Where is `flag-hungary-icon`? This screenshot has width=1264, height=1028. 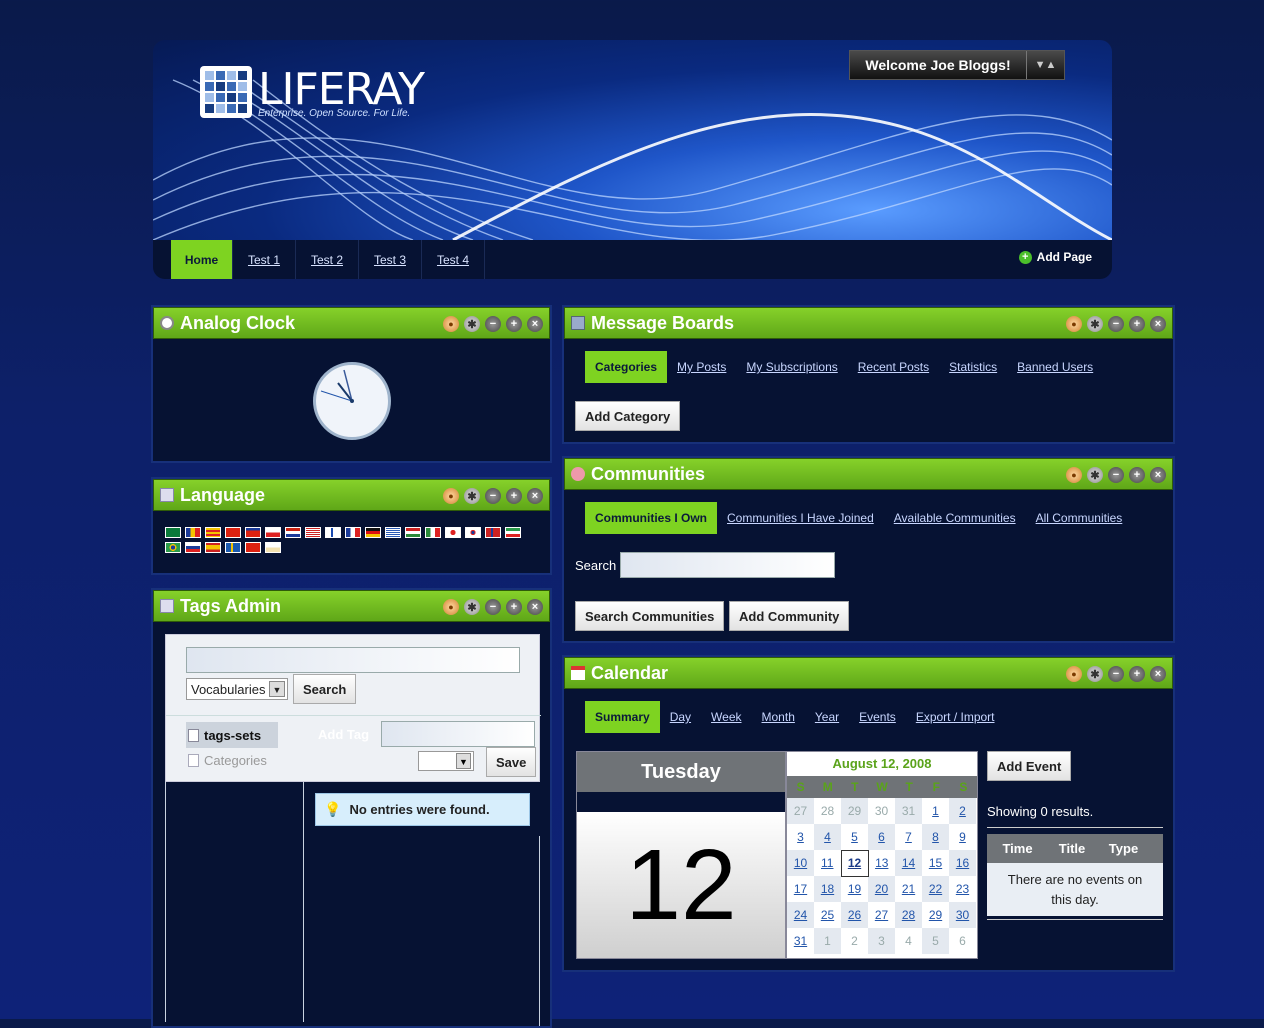
flag-hungary-icon is located at coordinates (413, 532).